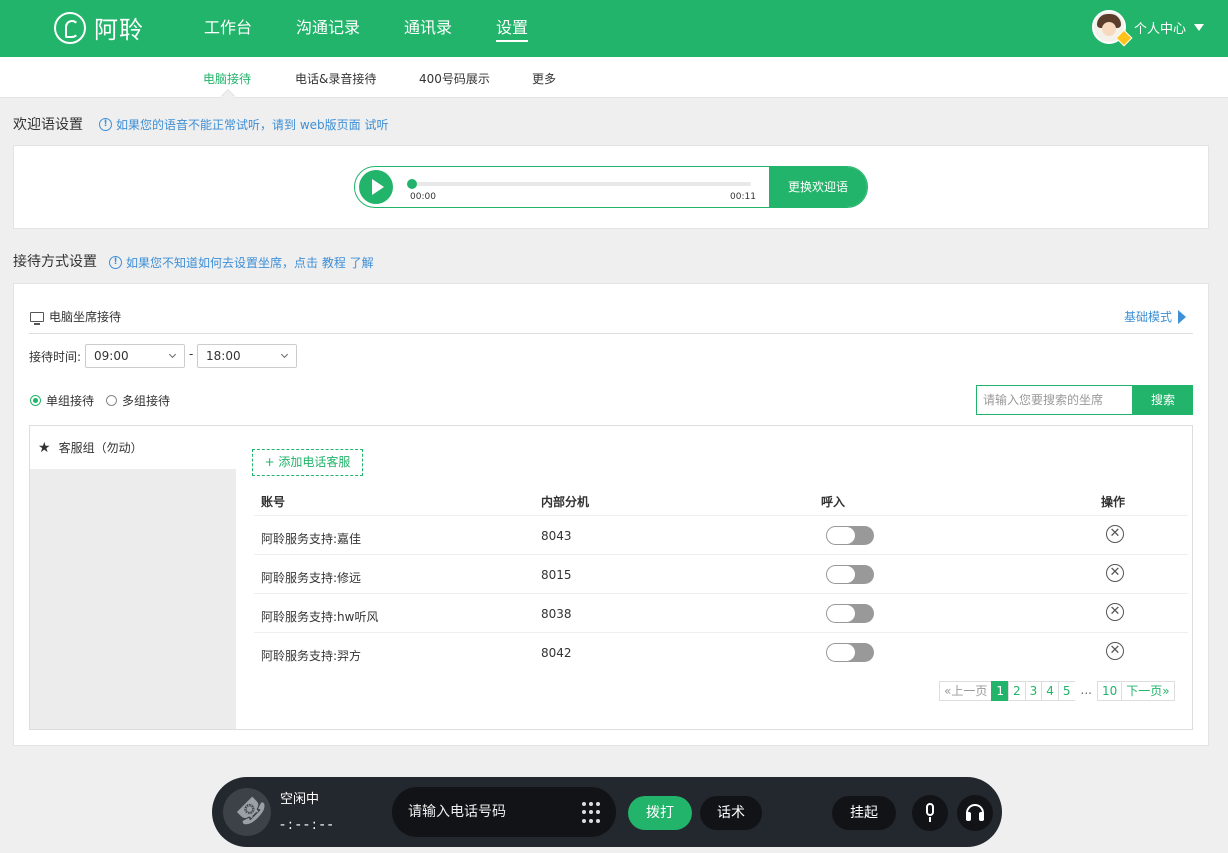  What do you see at coordinates (37, 318) in the screenshot?
I see `monitor-icon` at bounding box center [37, 318].